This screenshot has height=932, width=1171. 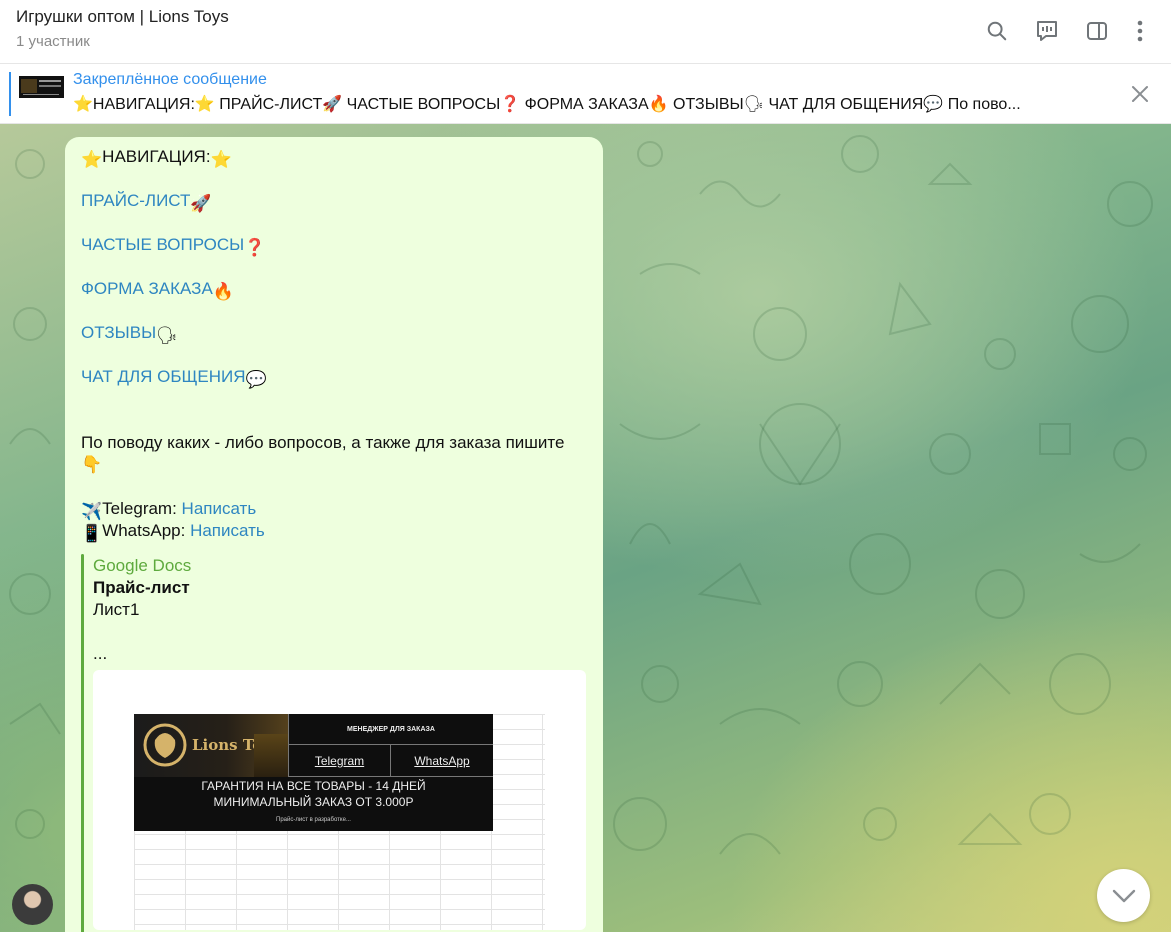 I want to click on whatsapp-label: WhatsApp:, so click(x=144, y=530).